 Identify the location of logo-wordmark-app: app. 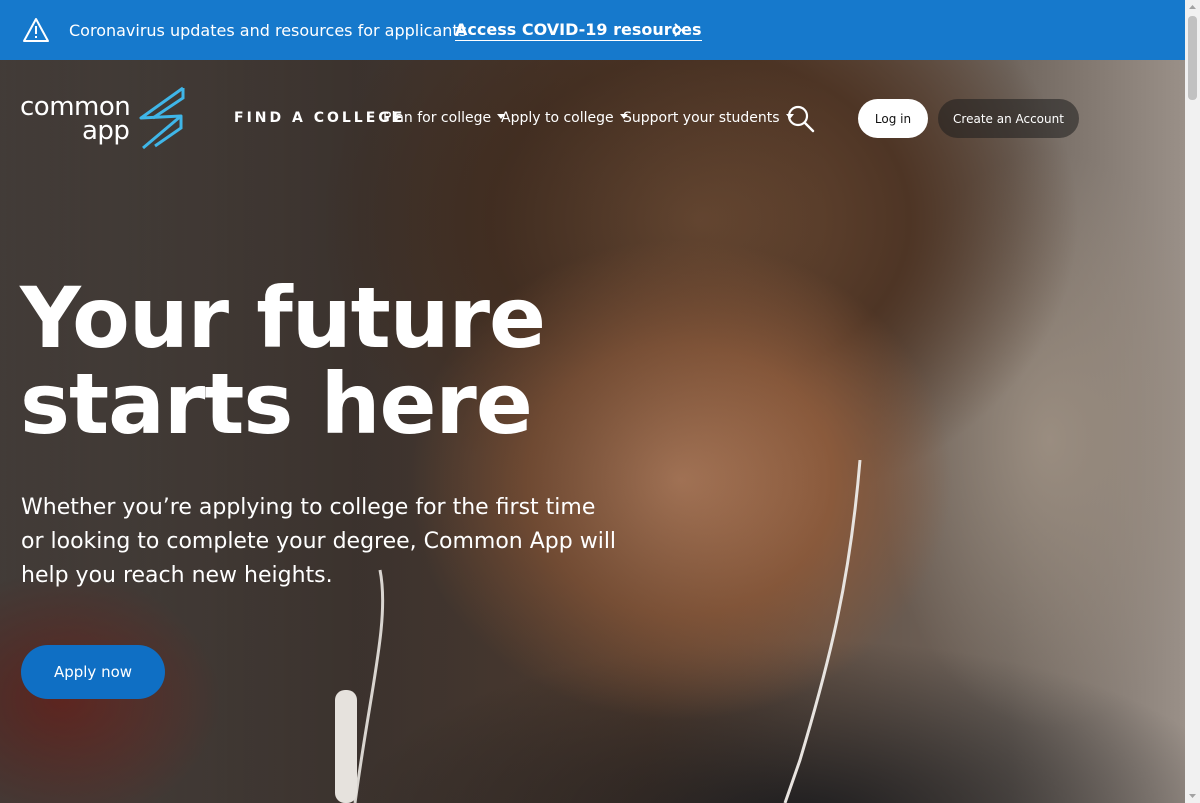
(106, 131).